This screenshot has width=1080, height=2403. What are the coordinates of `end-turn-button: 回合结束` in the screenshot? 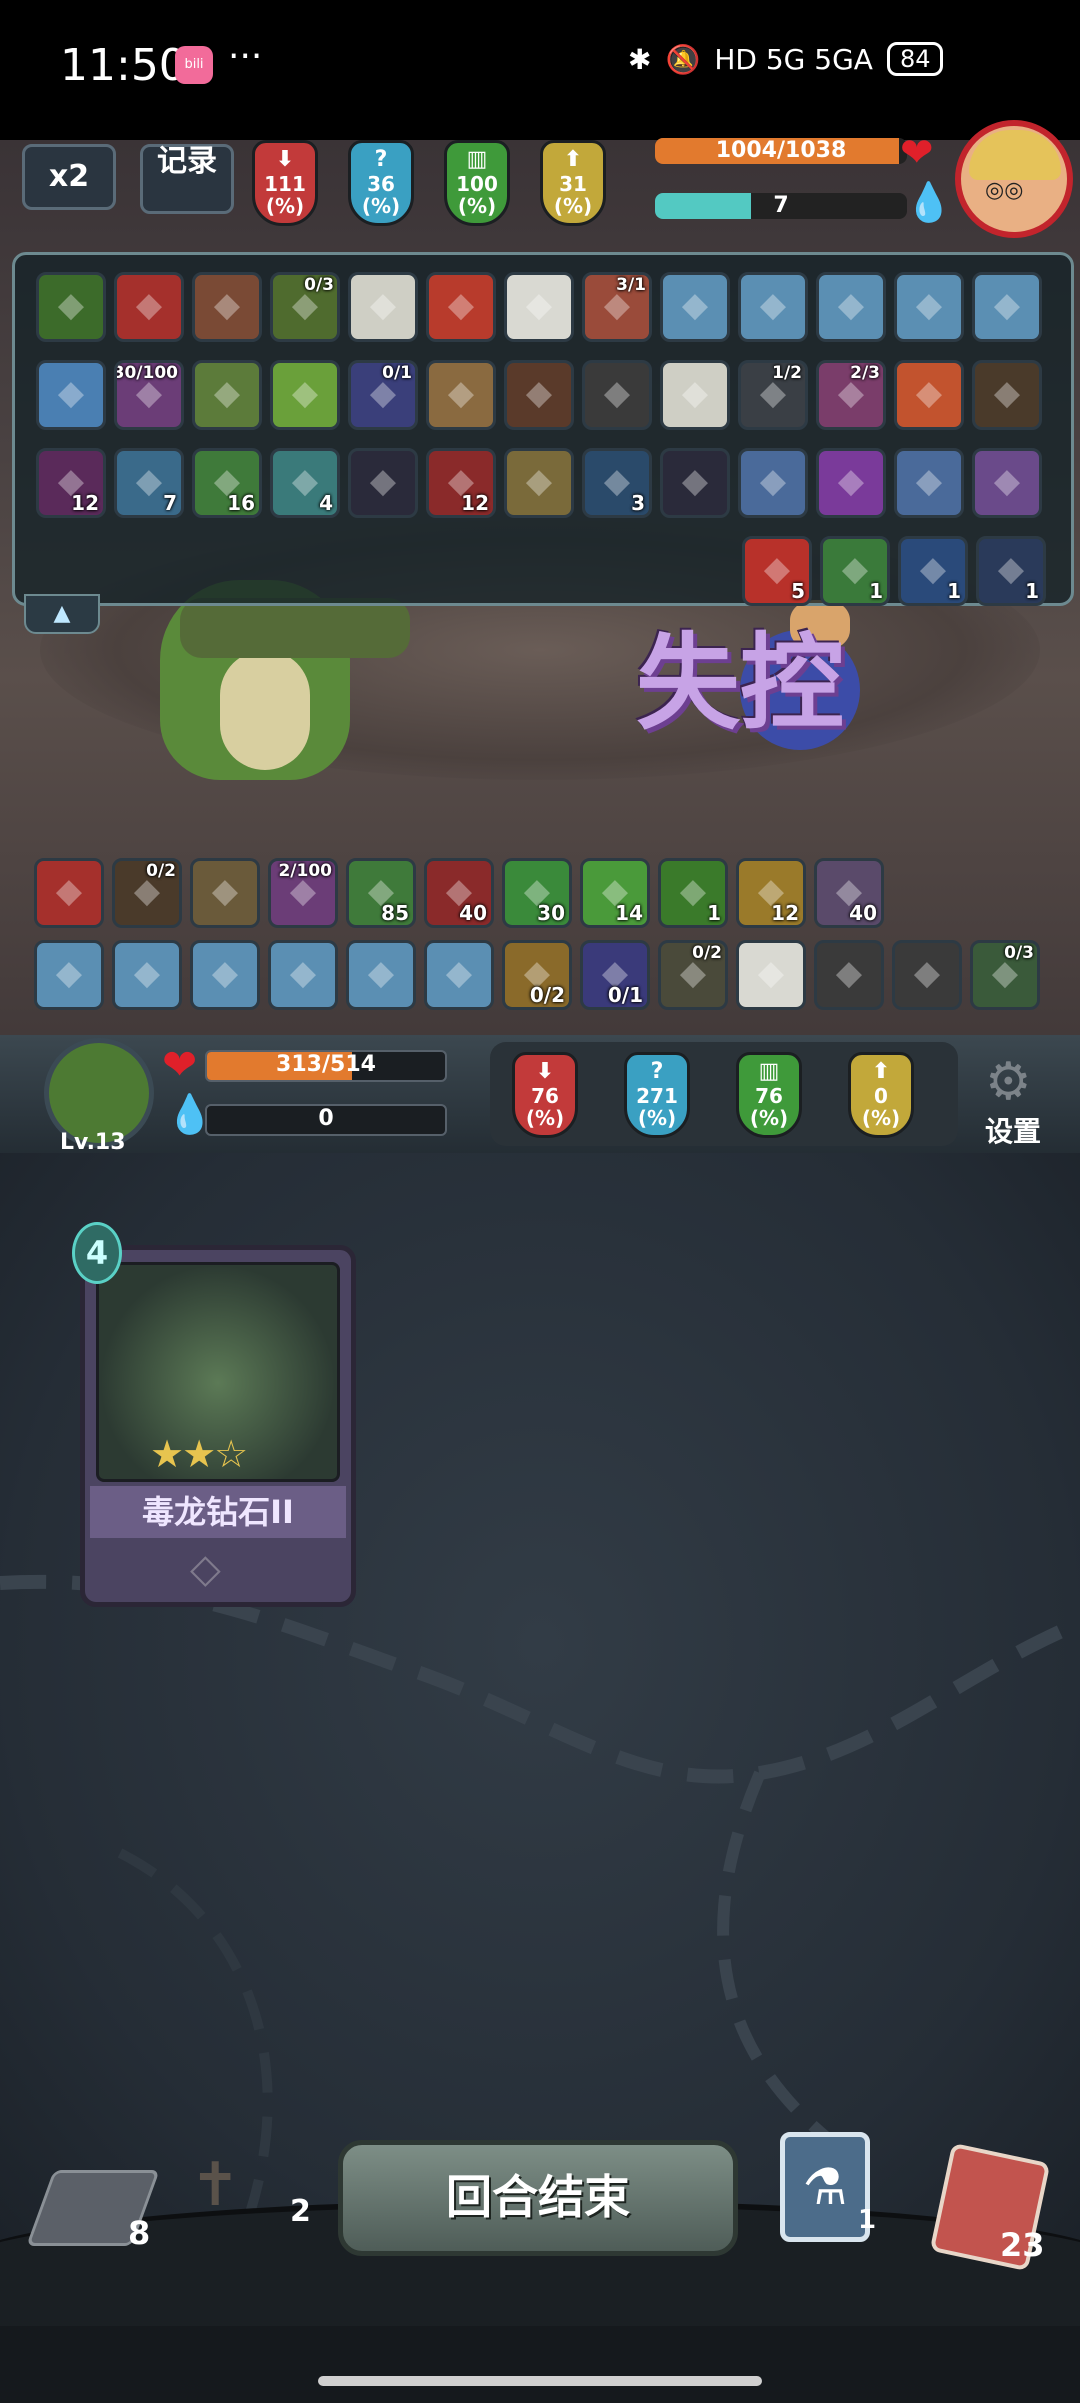 It's located at (538, 2198).